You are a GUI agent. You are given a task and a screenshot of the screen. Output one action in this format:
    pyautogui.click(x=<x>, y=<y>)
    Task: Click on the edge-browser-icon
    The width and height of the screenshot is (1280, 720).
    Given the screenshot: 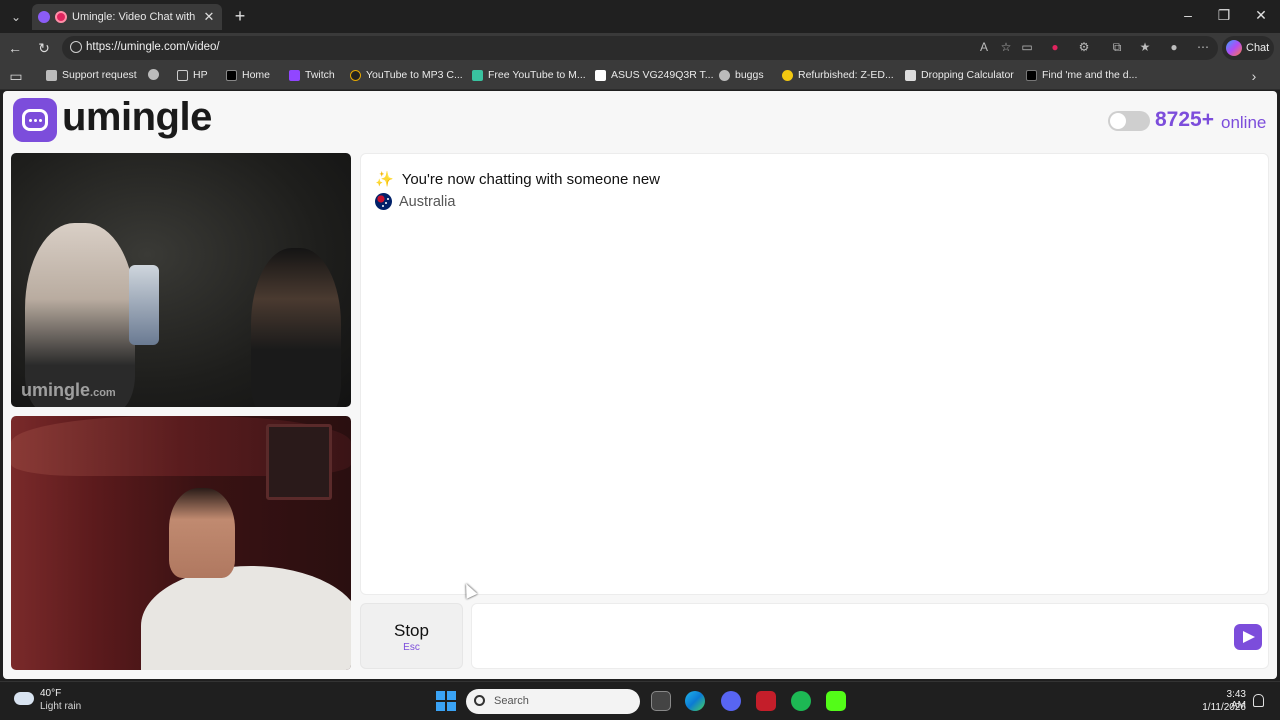 What is the action you would take?
    pyautogui.click(x=695, y=701)
    